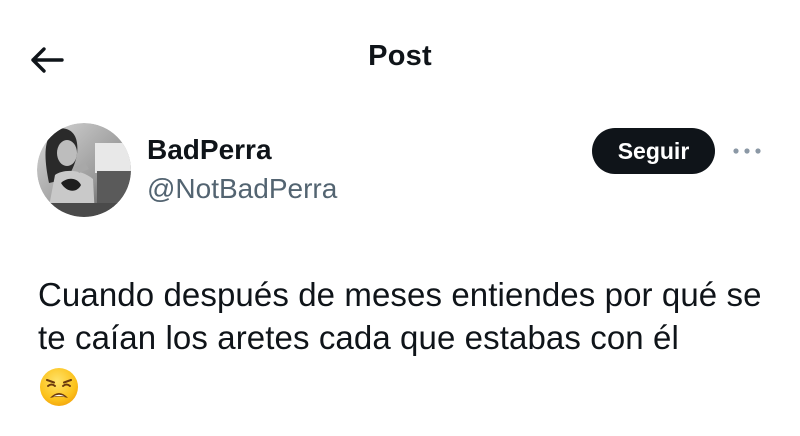 This screenshot has height=436, width=800. I want to click on author-handle: @NotBadPerra, so click(242, 189).